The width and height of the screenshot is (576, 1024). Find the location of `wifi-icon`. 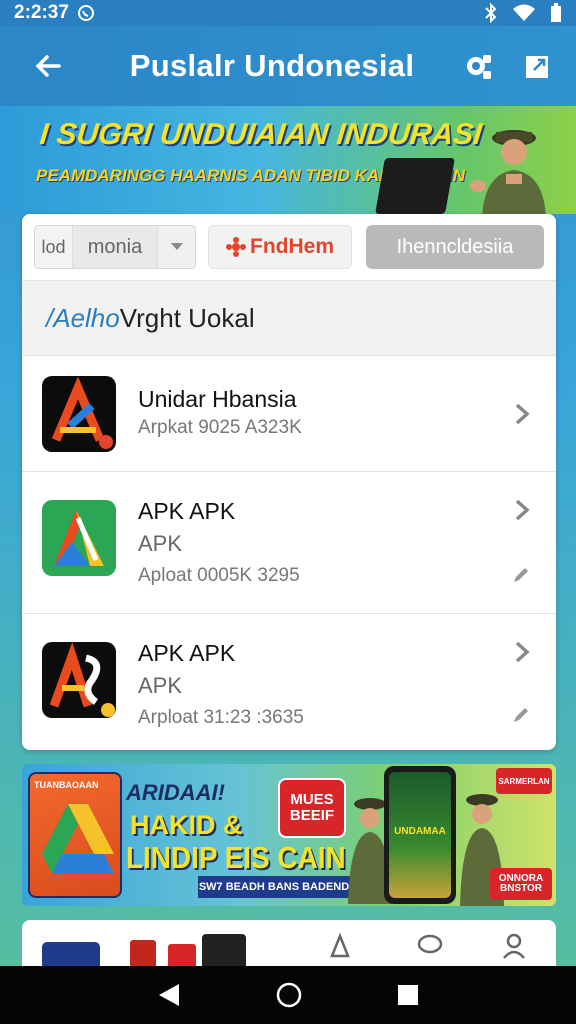

wifi-icon is located at coordinates (524, 12).